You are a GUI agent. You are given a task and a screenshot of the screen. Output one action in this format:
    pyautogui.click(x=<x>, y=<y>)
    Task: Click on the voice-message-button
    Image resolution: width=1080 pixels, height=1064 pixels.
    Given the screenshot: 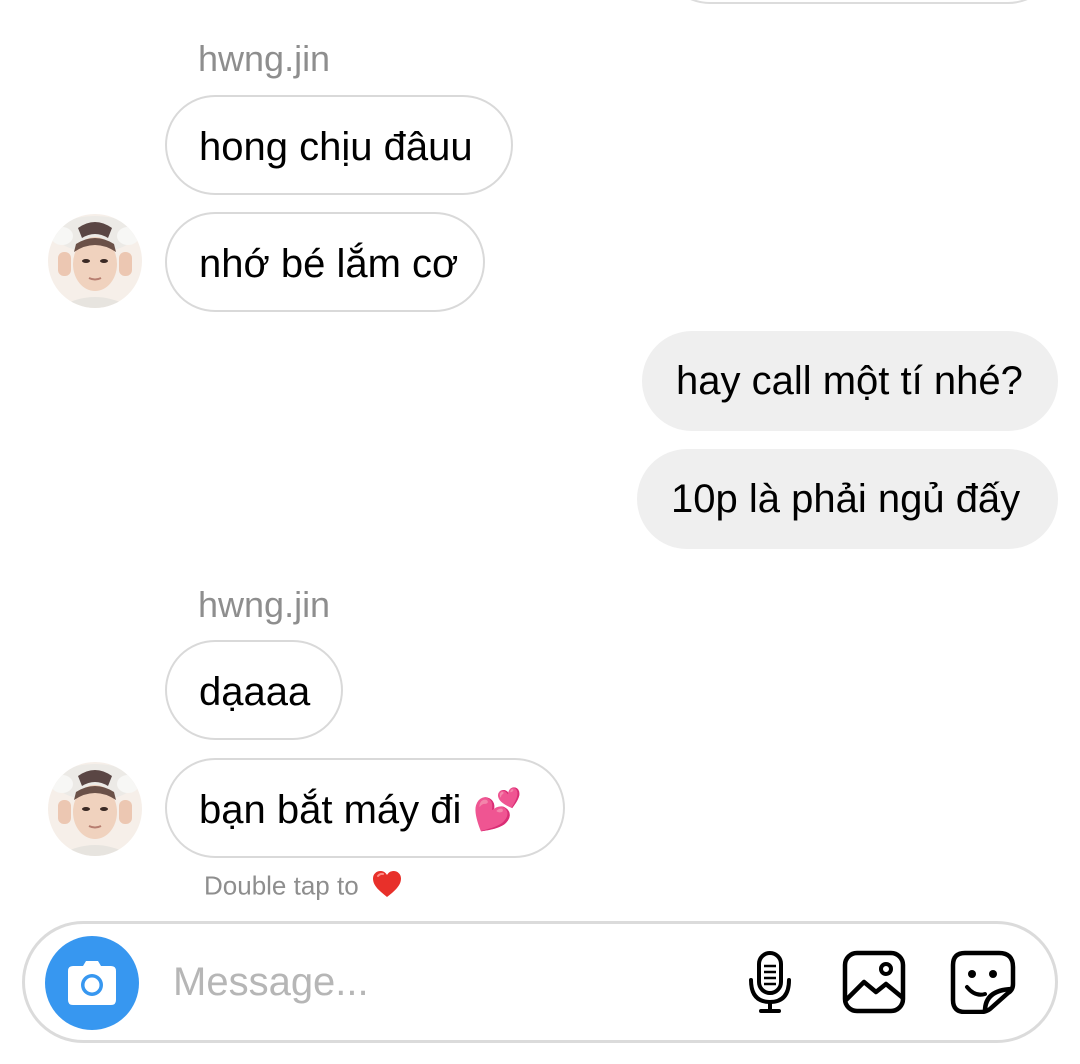 What is the action you would take?
    pyautogui.click(x=771, y=982)
    